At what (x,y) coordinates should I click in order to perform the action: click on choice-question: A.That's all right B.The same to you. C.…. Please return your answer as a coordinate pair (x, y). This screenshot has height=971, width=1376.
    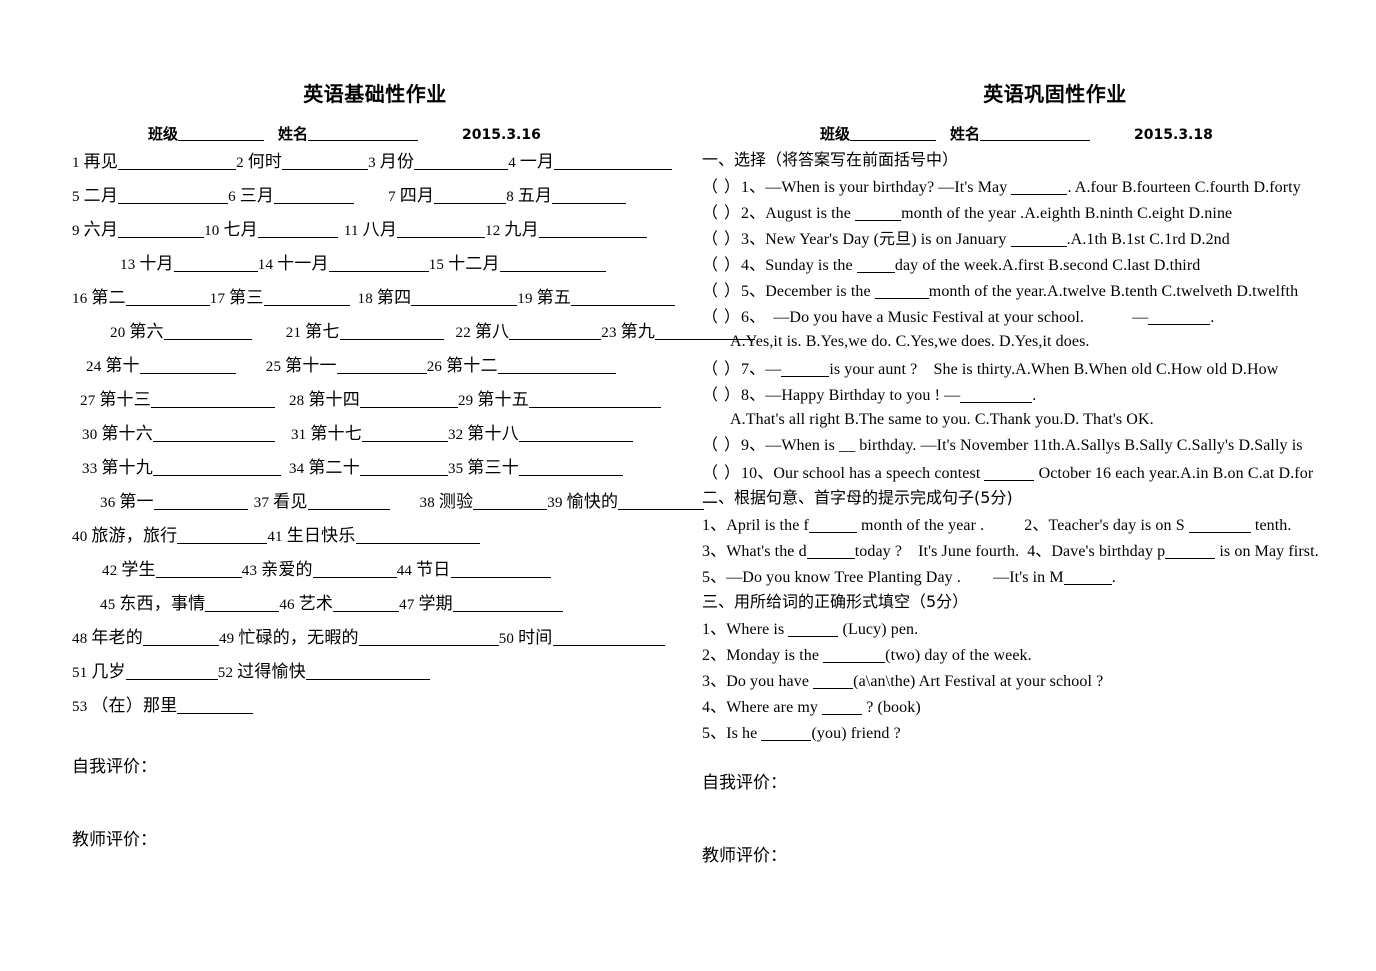
    Looking at the image, I should click on (1034, 425).